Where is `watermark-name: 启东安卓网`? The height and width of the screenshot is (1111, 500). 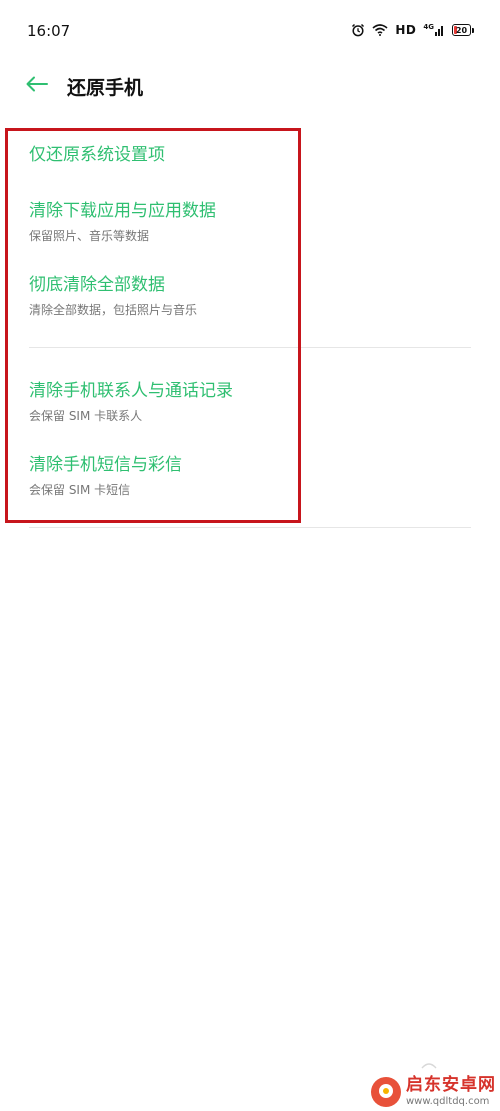 watermark-name: 启东安卓网 is located at coordinates (451, 1085).